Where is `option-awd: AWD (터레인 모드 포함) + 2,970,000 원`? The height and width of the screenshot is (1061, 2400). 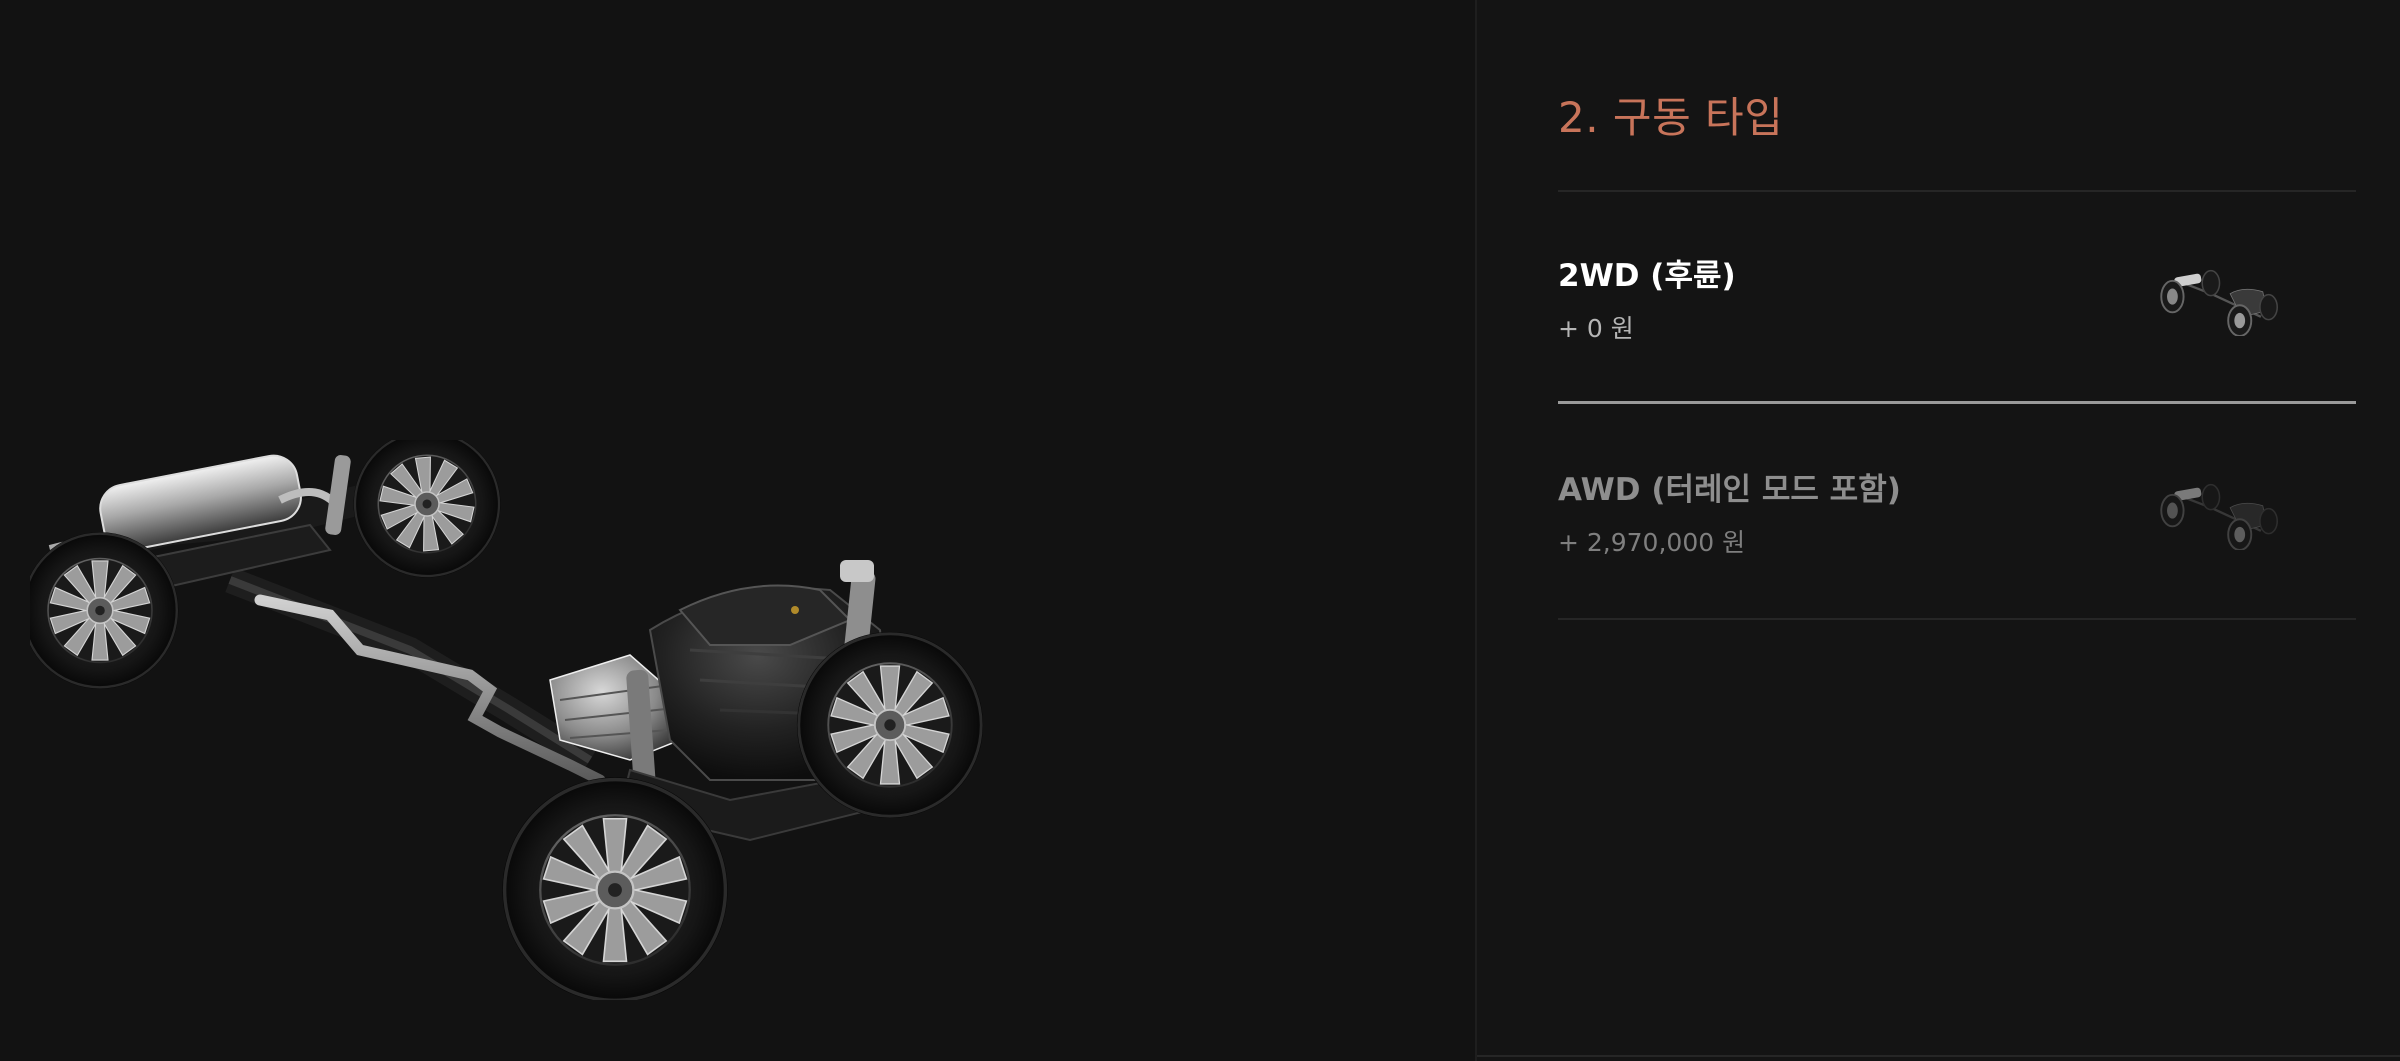 option-awd: AWD (터레인 모드 포함) + 2,970,000 원 is located at coordinates (1957, 564).